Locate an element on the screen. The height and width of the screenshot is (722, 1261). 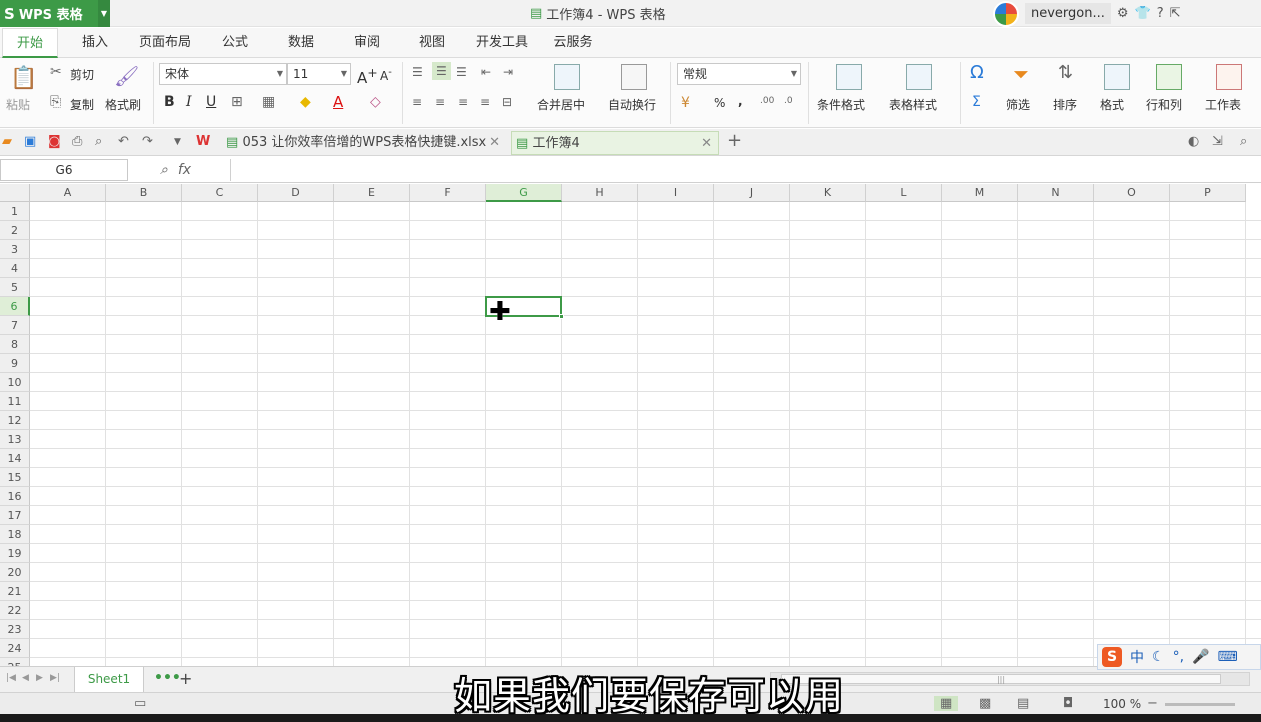
fill-handle is located at coordinates (561, 316).